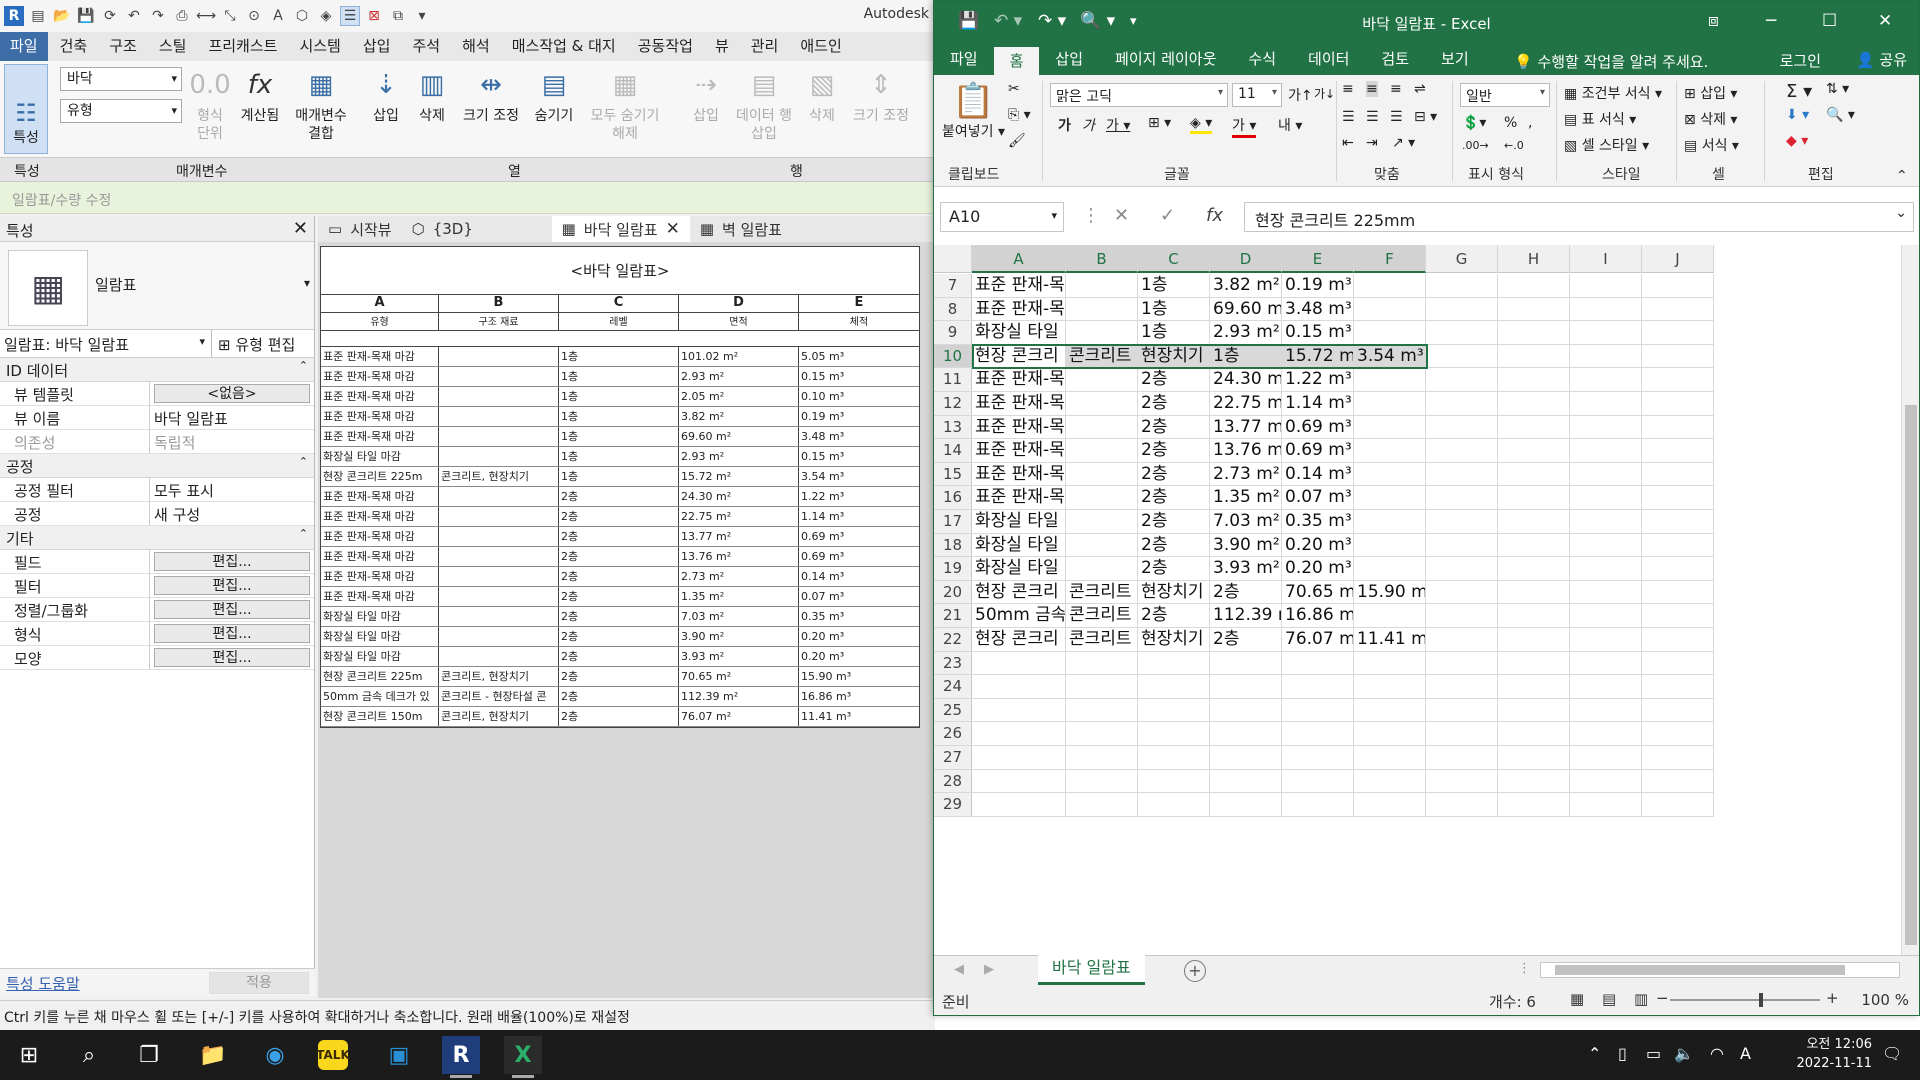  What do you see at coordinates (620, 377) in the screenshot?
I see `schedule-row: 표준 판재-목재 마감 1층 2.93 m² 0.15 m³` at bounding box center [620, 377].